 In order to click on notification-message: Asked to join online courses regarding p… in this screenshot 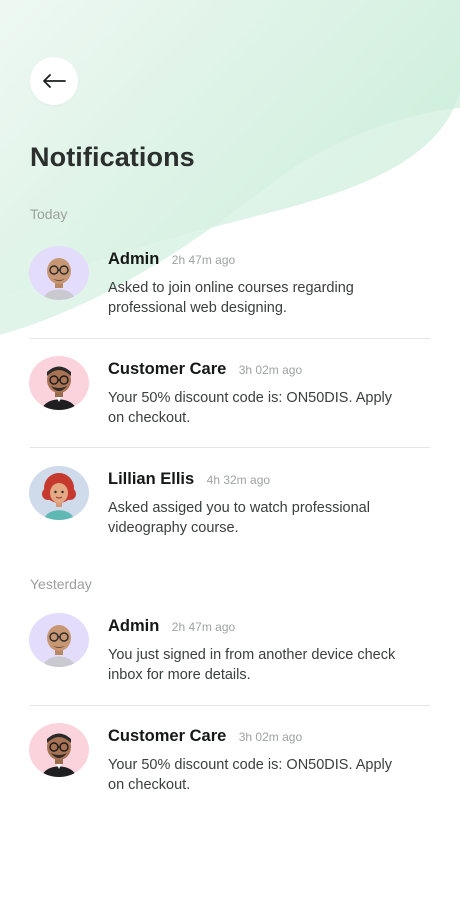, I will do `click(231, 298)`.